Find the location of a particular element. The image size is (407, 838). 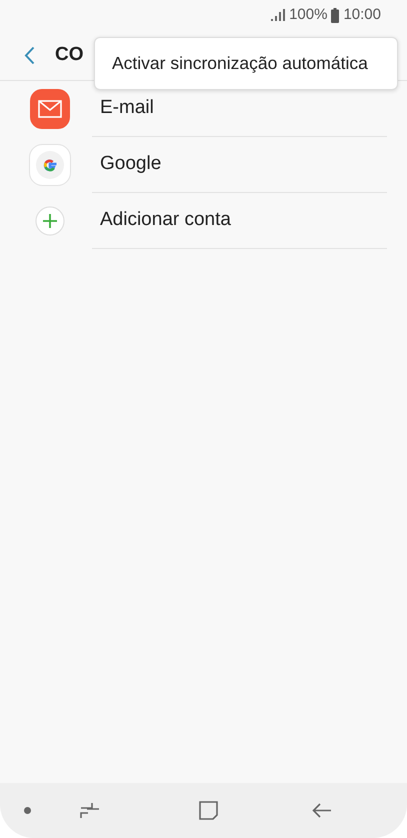

envelope-icon is located at coordinates (50, 109).